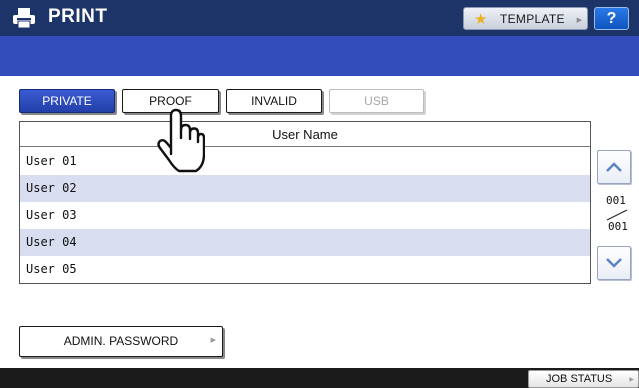 This screenshot has height=388, width=639. I want to click on admin-password-label: ADMIN. PASSWORD, so click(121, 341).